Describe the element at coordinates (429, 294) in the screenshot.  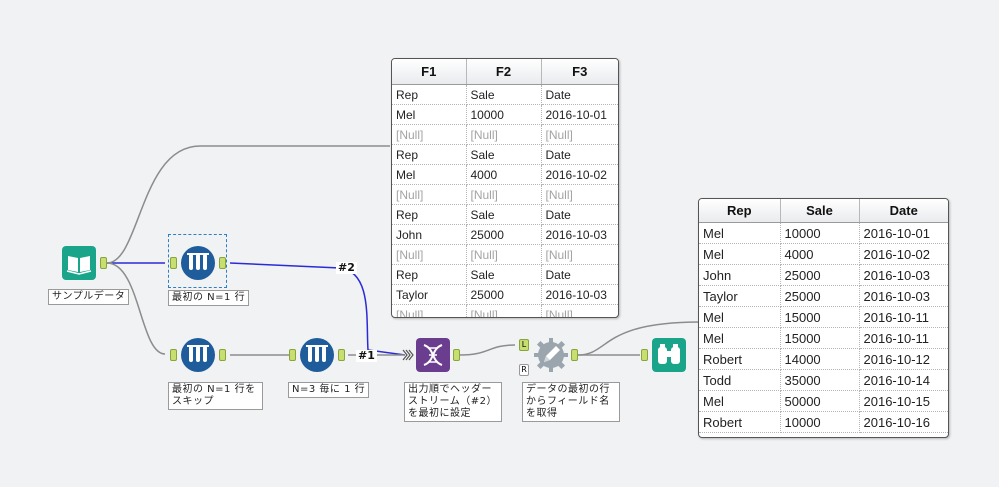
I see `table-cell: Taylor` at that location.